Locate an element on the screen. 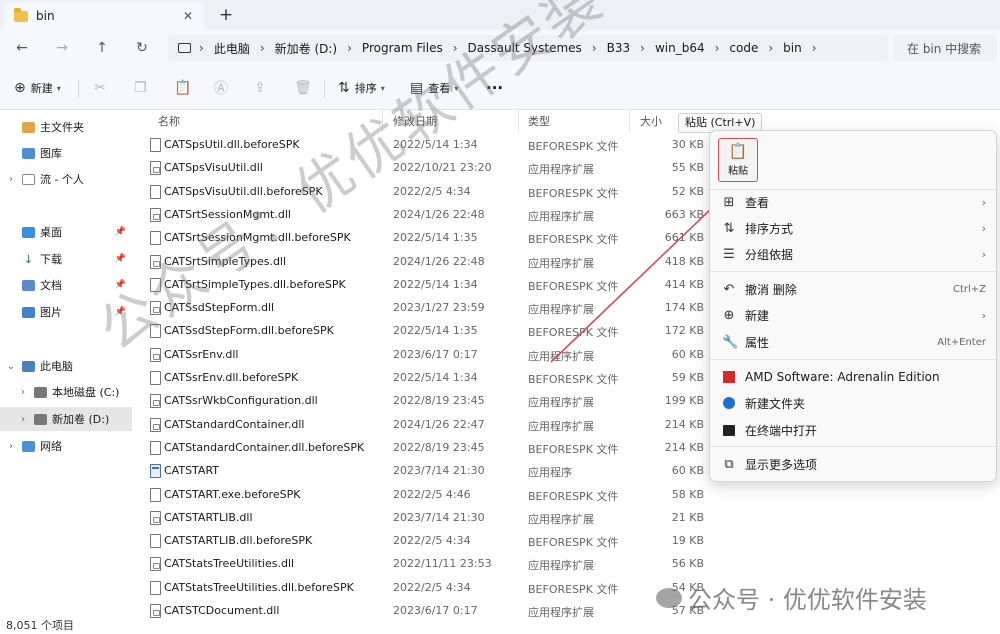  column-header-name: 名称 is located at coordinates (169, 121).